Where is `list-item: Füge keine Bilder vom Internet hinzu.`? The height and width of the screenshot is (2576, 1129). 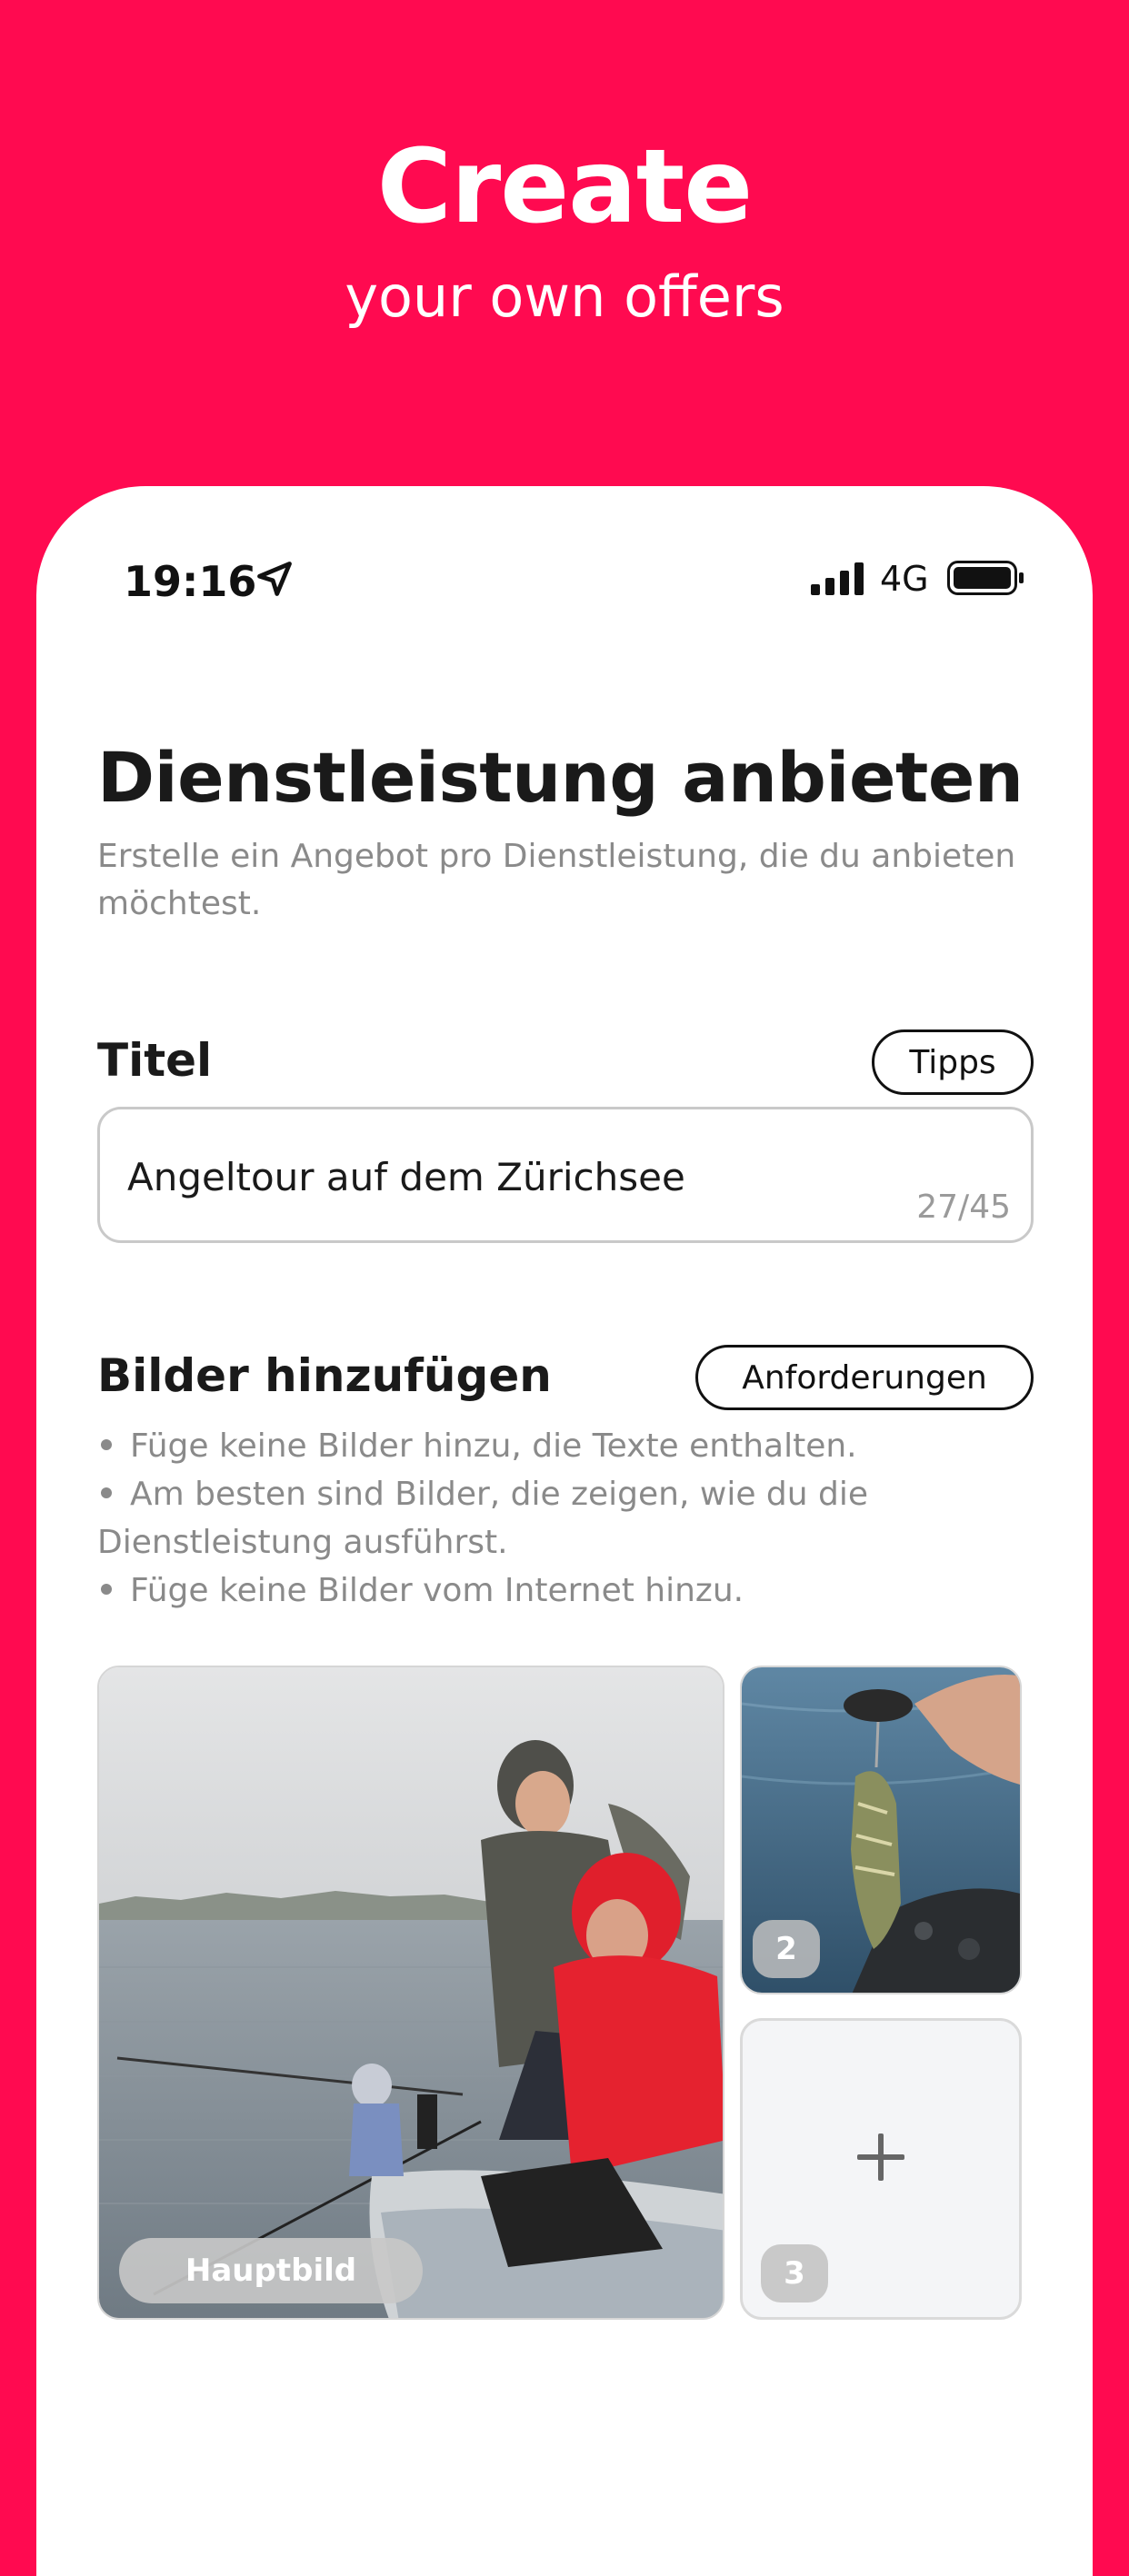 list-item: Füge keine Bilder vom Internet hinzu. is located at coordinates (579, 1591).